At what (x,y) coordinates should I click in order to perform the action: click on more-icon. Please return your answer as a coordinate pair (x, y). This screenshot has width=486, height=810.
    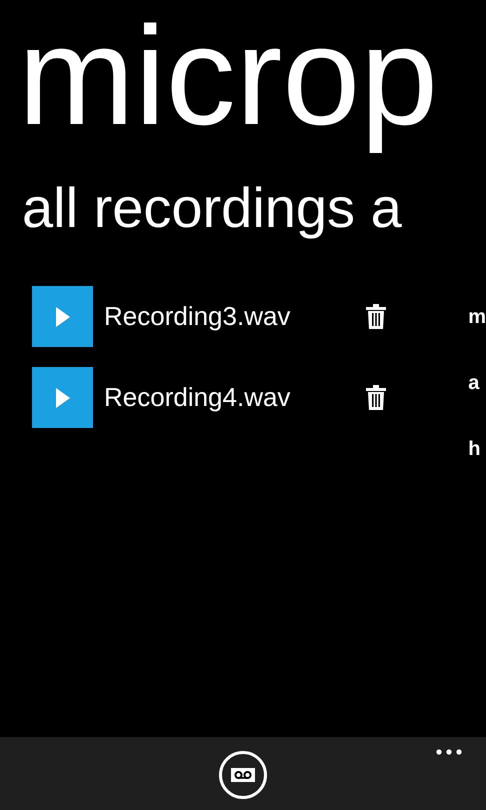
    Looking at the image, I should click on (449, 752).